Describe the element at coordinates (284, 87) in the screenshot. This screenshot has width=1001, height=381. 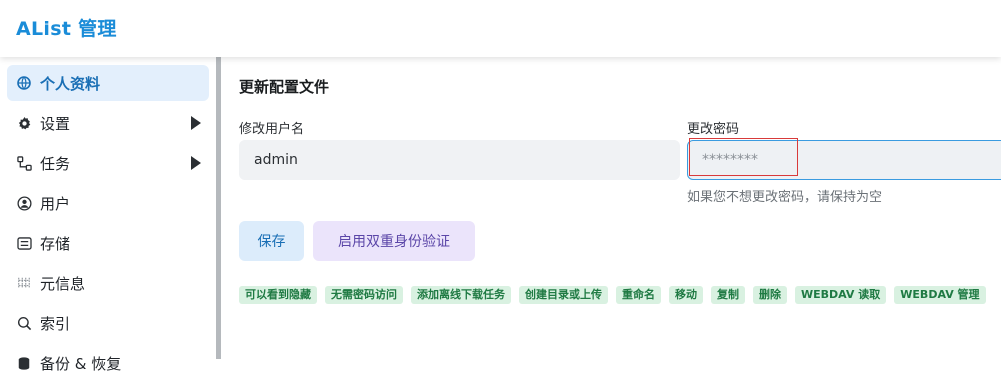
I see `page-title: 更新配置文件` at that location.